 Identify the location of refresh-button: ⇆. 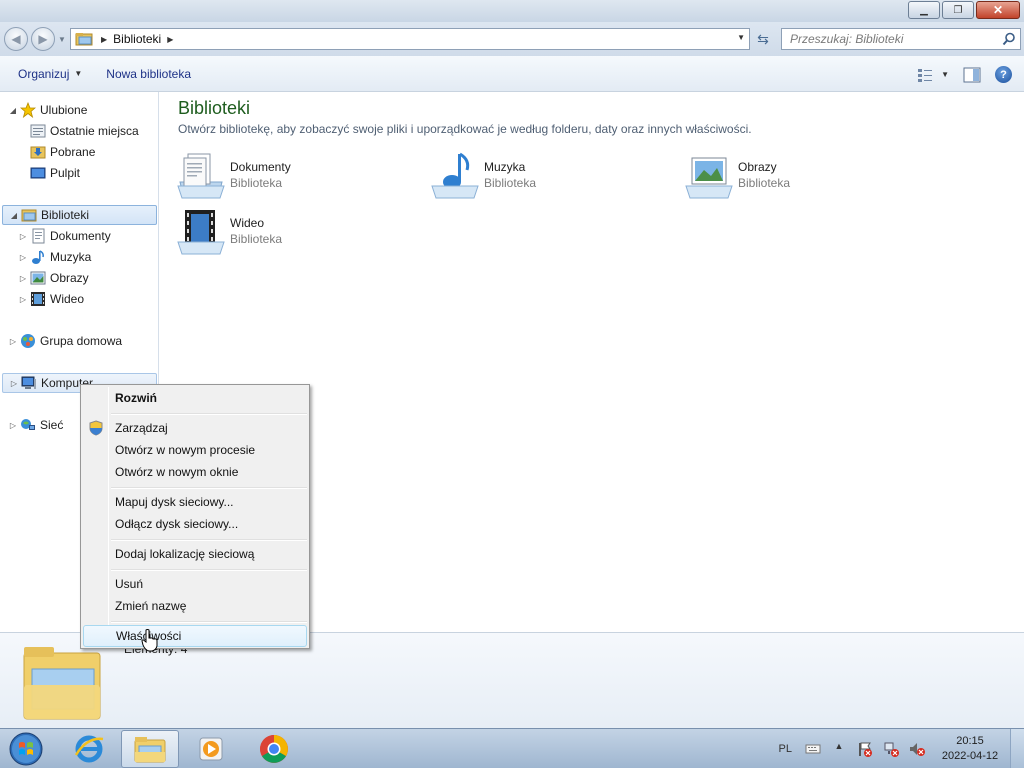
(763, 39).